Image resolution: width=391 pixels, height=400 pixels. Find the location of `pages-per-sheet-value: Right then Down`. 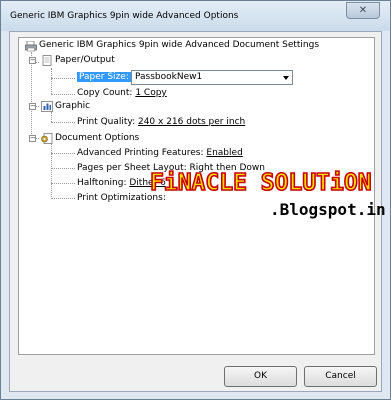

pages-per-sheet-value: Right then Down is located at coordinates (227, 168).